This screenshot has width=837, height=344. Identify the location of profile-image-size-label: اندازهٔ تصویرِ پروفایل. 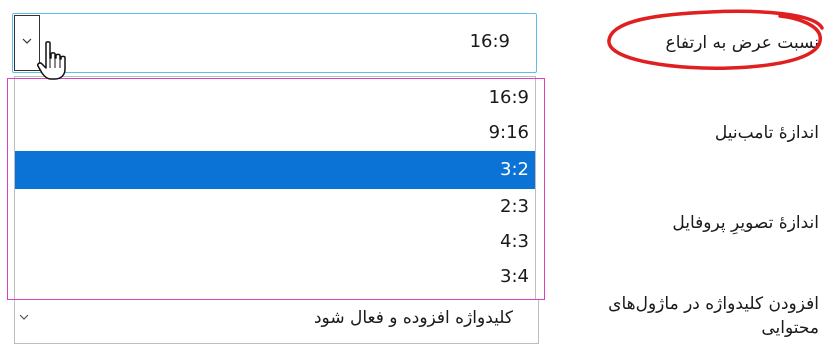
(745, 223).